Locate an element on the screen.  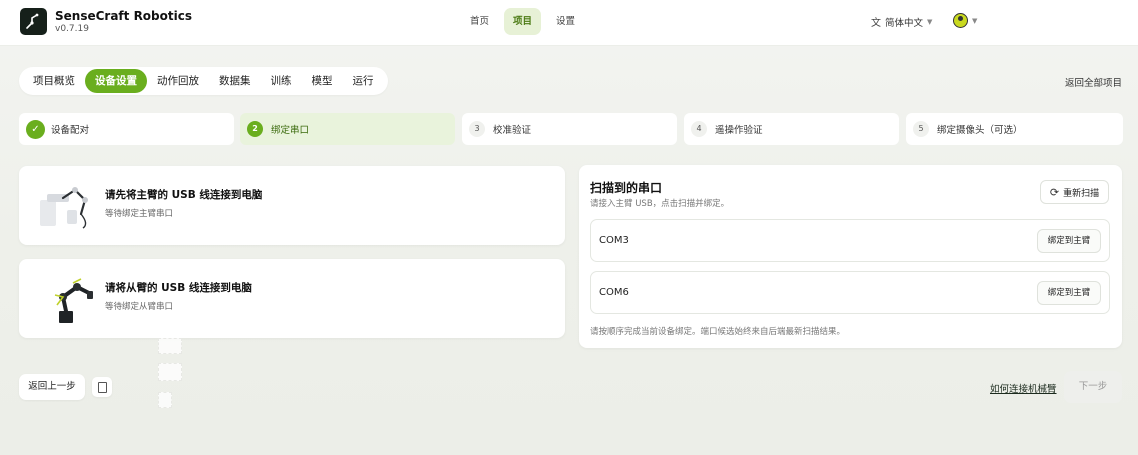
step-bind-serial-port: 2 绑定串口 is located at coordinates (347, 129).